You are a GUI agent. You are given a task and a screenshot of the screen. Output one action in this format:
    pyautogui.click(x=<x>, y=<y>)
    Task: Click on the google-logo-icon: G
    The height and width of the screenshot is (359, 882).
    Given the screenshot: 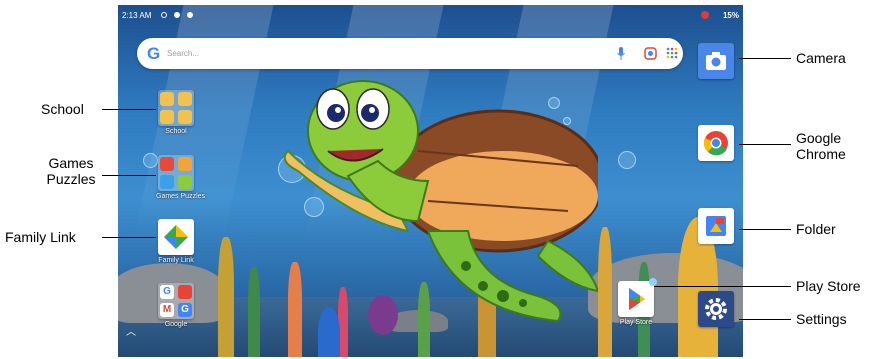 What is the action you would take?
    pyautogui.click(x=154, y=53)
    